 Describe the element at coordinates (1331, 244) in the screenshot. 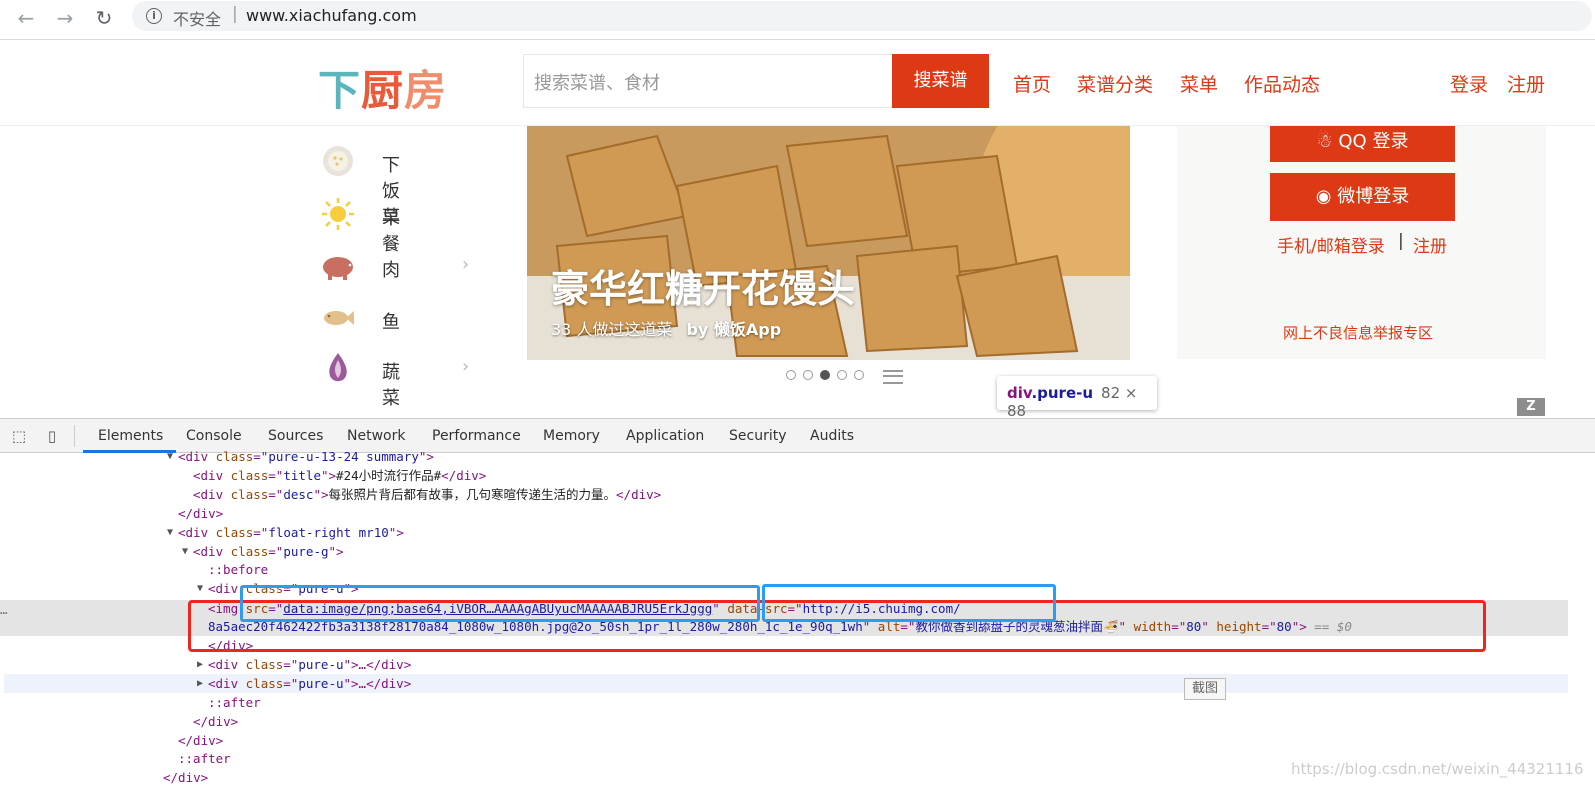

I see `phone-login-link: 手机/邮箱登录` at that location.